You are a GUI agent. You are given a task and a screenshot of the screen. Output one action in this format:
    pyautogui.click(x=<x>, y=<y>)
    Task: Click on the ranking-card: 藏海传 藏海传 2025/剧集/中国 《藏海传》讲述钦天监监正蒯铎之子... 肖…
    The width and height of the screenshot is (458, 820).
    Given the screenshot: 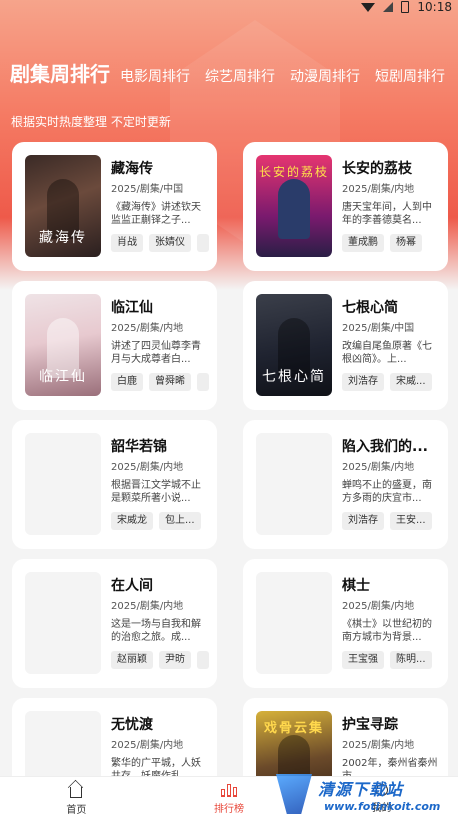 What is the action you would take?
    pyautogui.click(x=114, y=206)
    